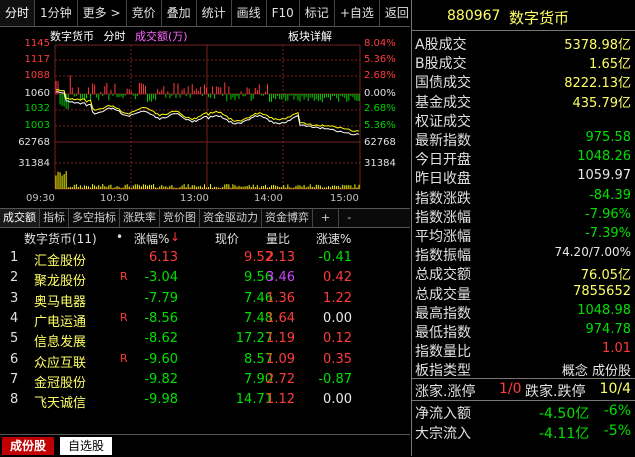 The width and height of the screenshot is (635, 457). I want to click on tab-bull-bear: 多空指标, so click(94, 218).